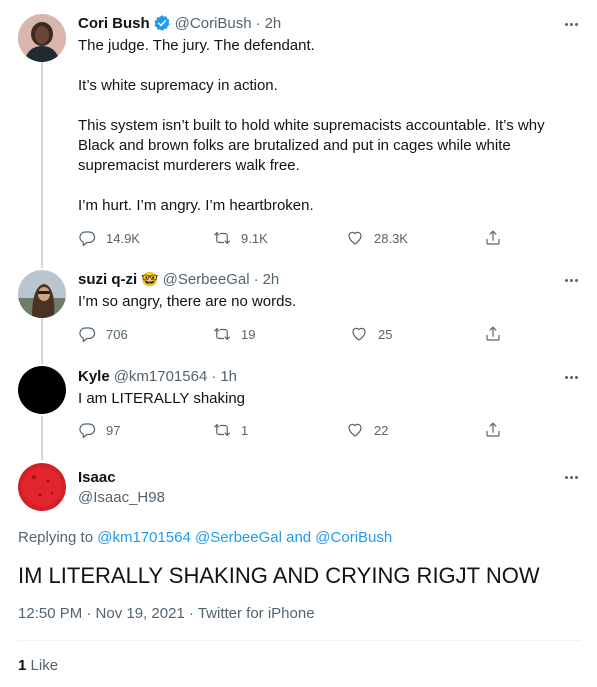 The width and height of the screenshot is (597, 687). Describe the element at coordinates (367, 430) in the screenshot. I see `like-button: 22` at that location.